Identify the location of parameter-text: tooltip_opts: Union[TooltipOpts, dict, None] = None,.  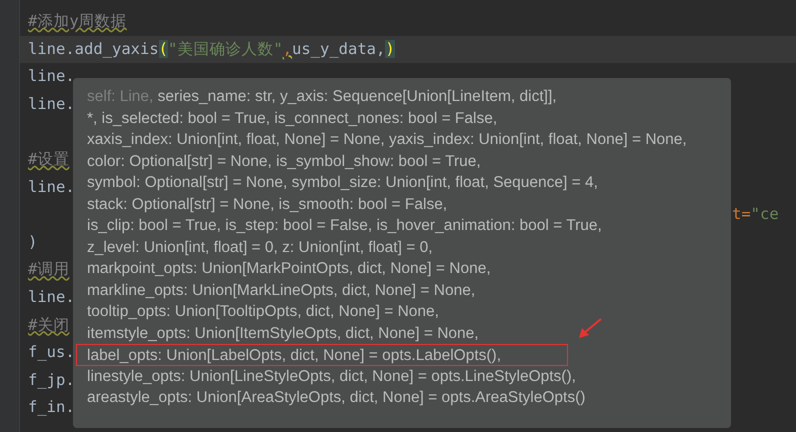
(263, 311).